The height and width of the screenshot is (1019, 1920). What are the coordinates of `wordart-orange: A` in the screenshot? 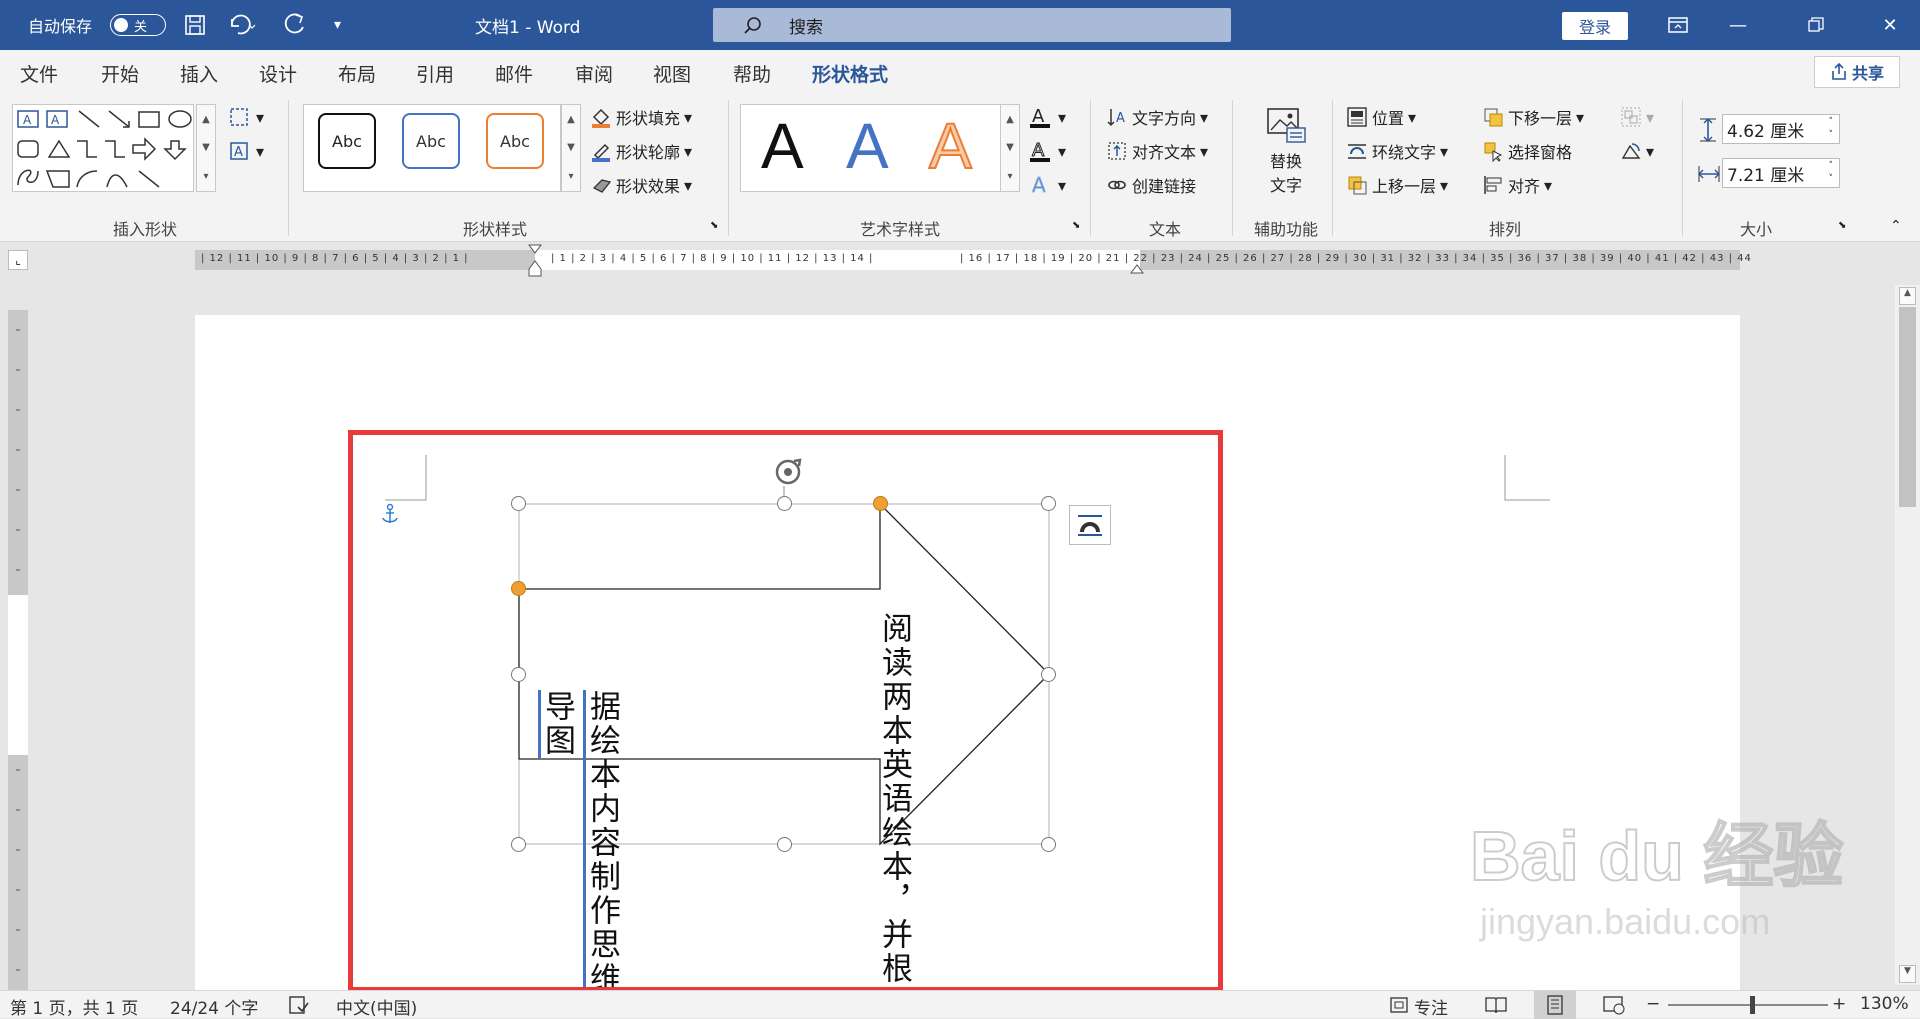 It's located at (950, 146).